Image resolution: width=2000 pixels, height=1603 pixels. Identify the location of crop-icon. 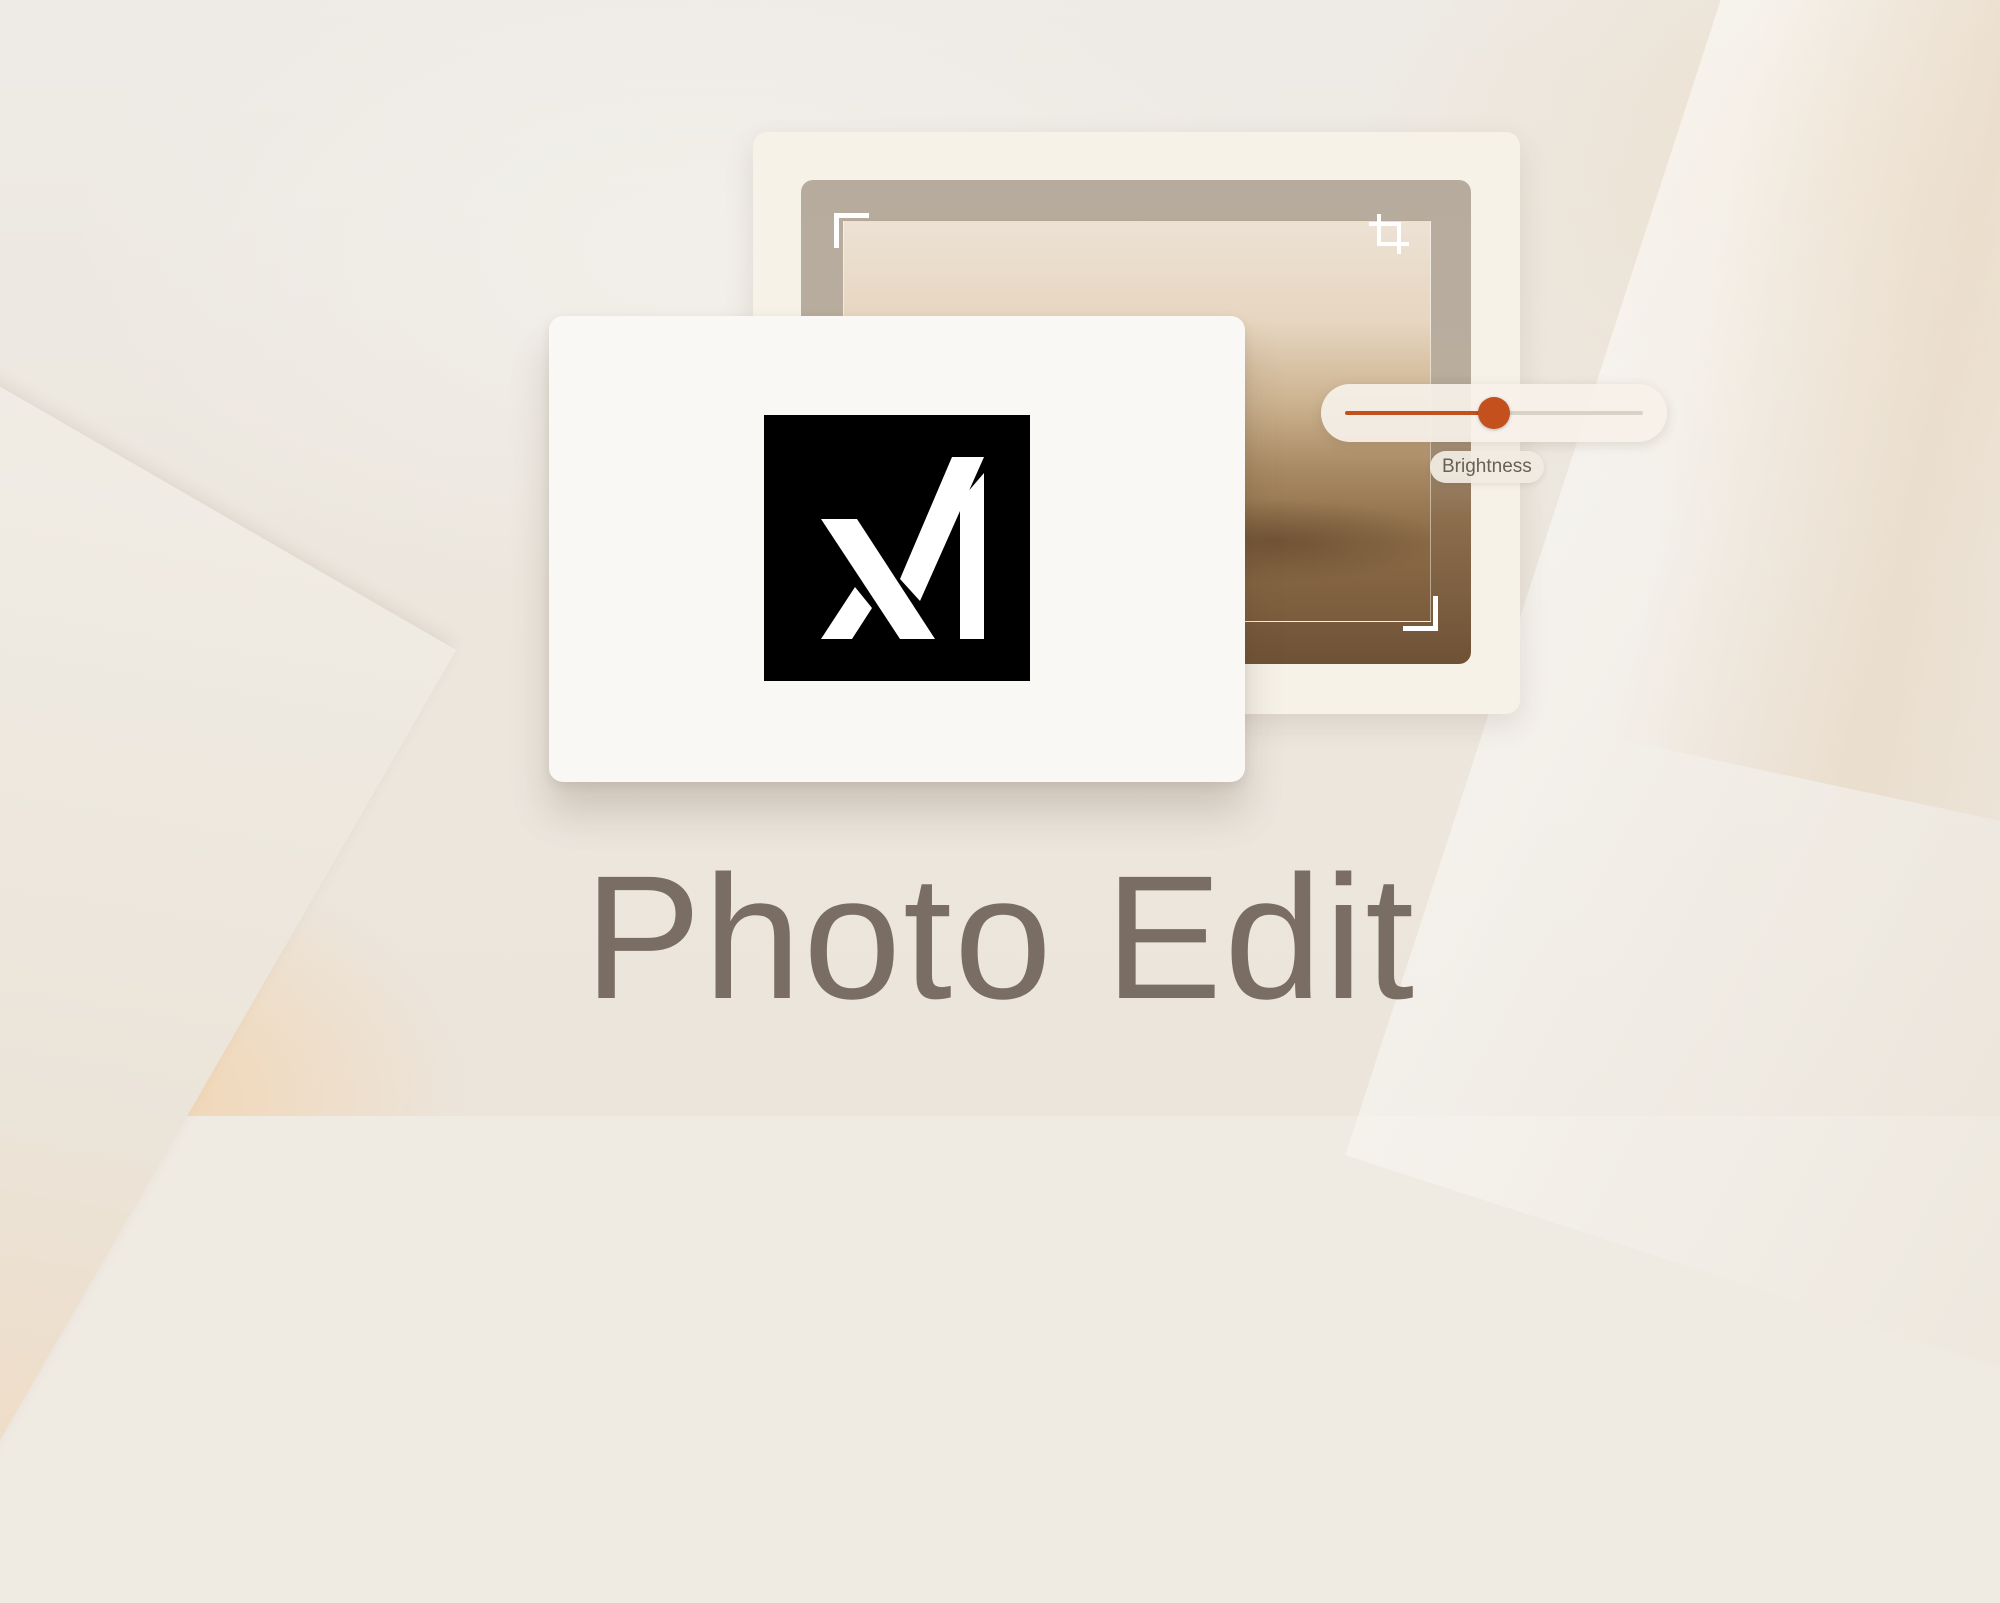
(1389, 234).